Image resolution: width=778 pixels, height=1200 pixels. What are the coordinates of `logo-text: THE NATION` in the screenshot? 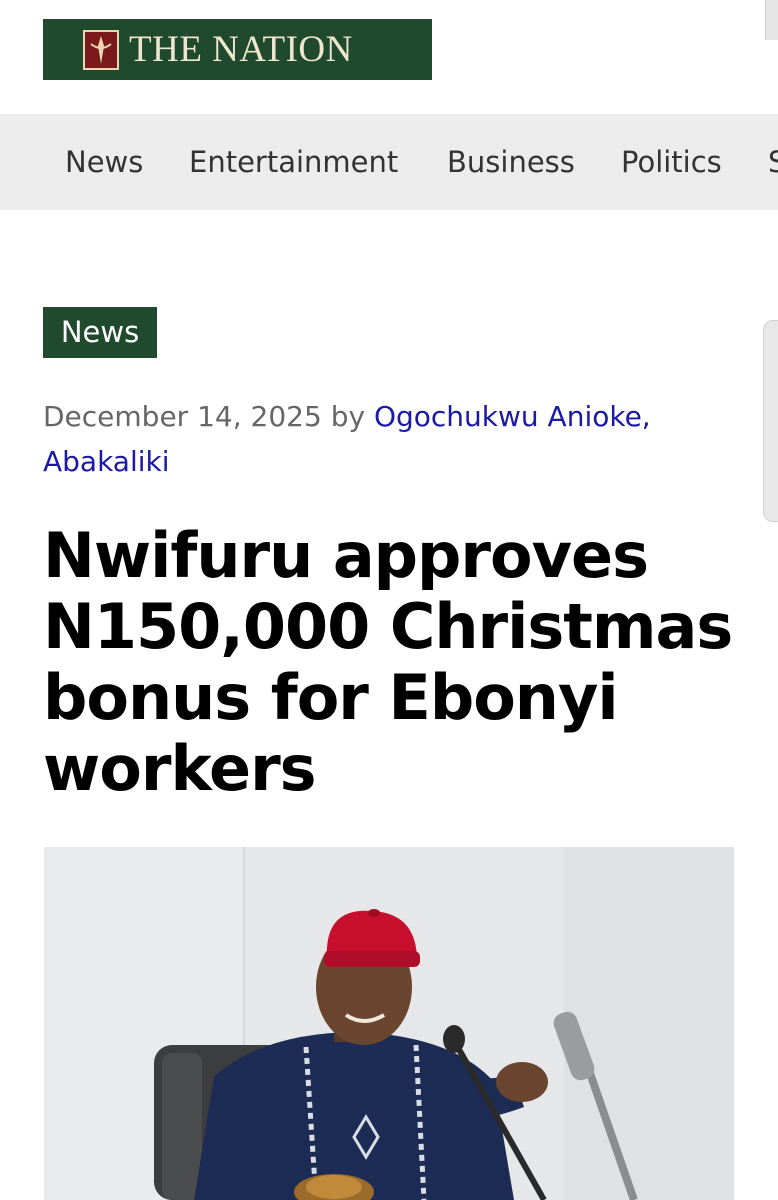 It's located at (241, 49).